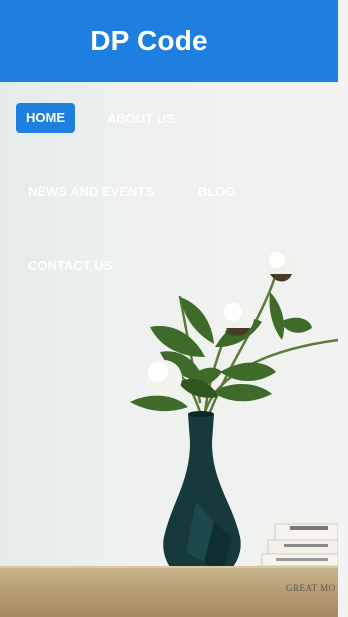  I want to click on site-title: DP Code, so click(149, 41).